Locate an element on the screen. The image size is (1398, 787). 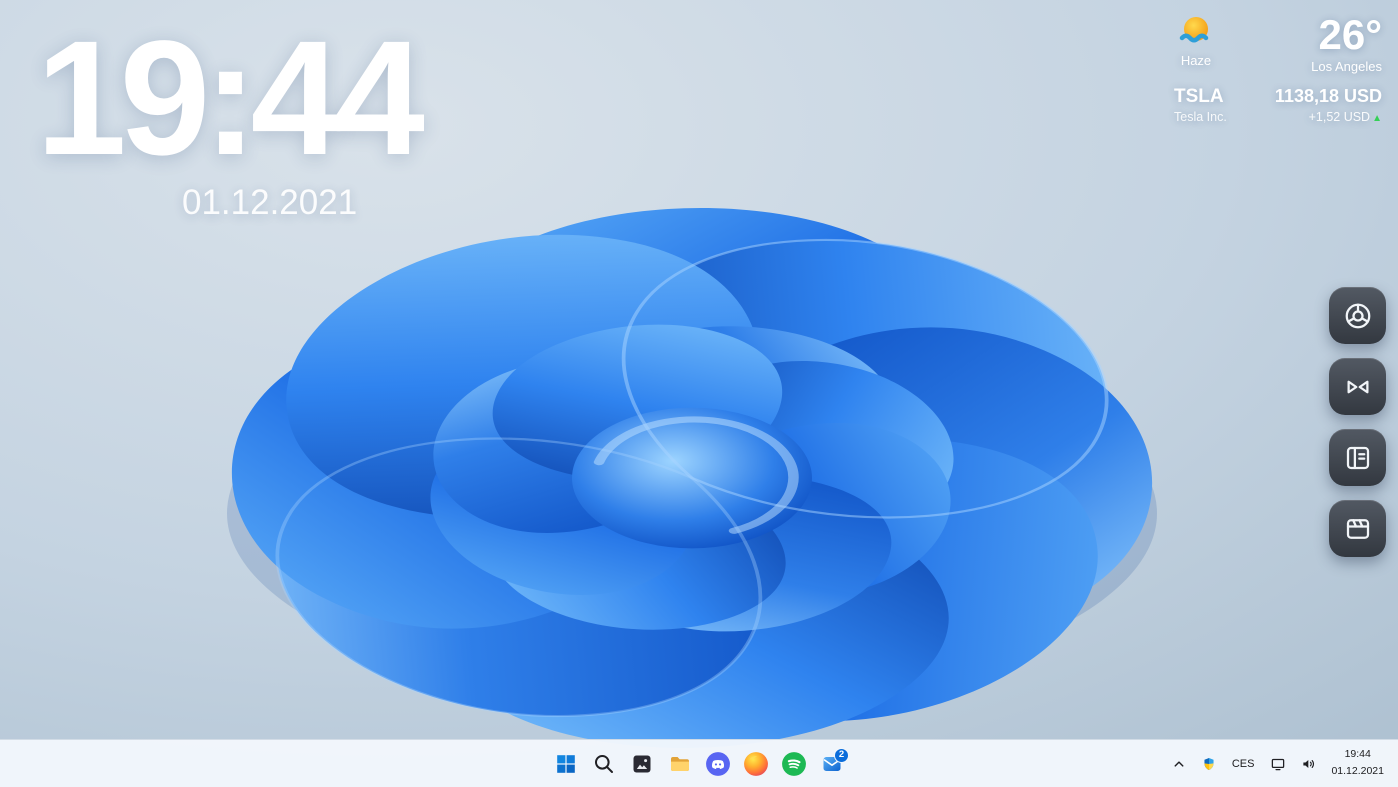
network-button is located at coordinates (1278, 764).